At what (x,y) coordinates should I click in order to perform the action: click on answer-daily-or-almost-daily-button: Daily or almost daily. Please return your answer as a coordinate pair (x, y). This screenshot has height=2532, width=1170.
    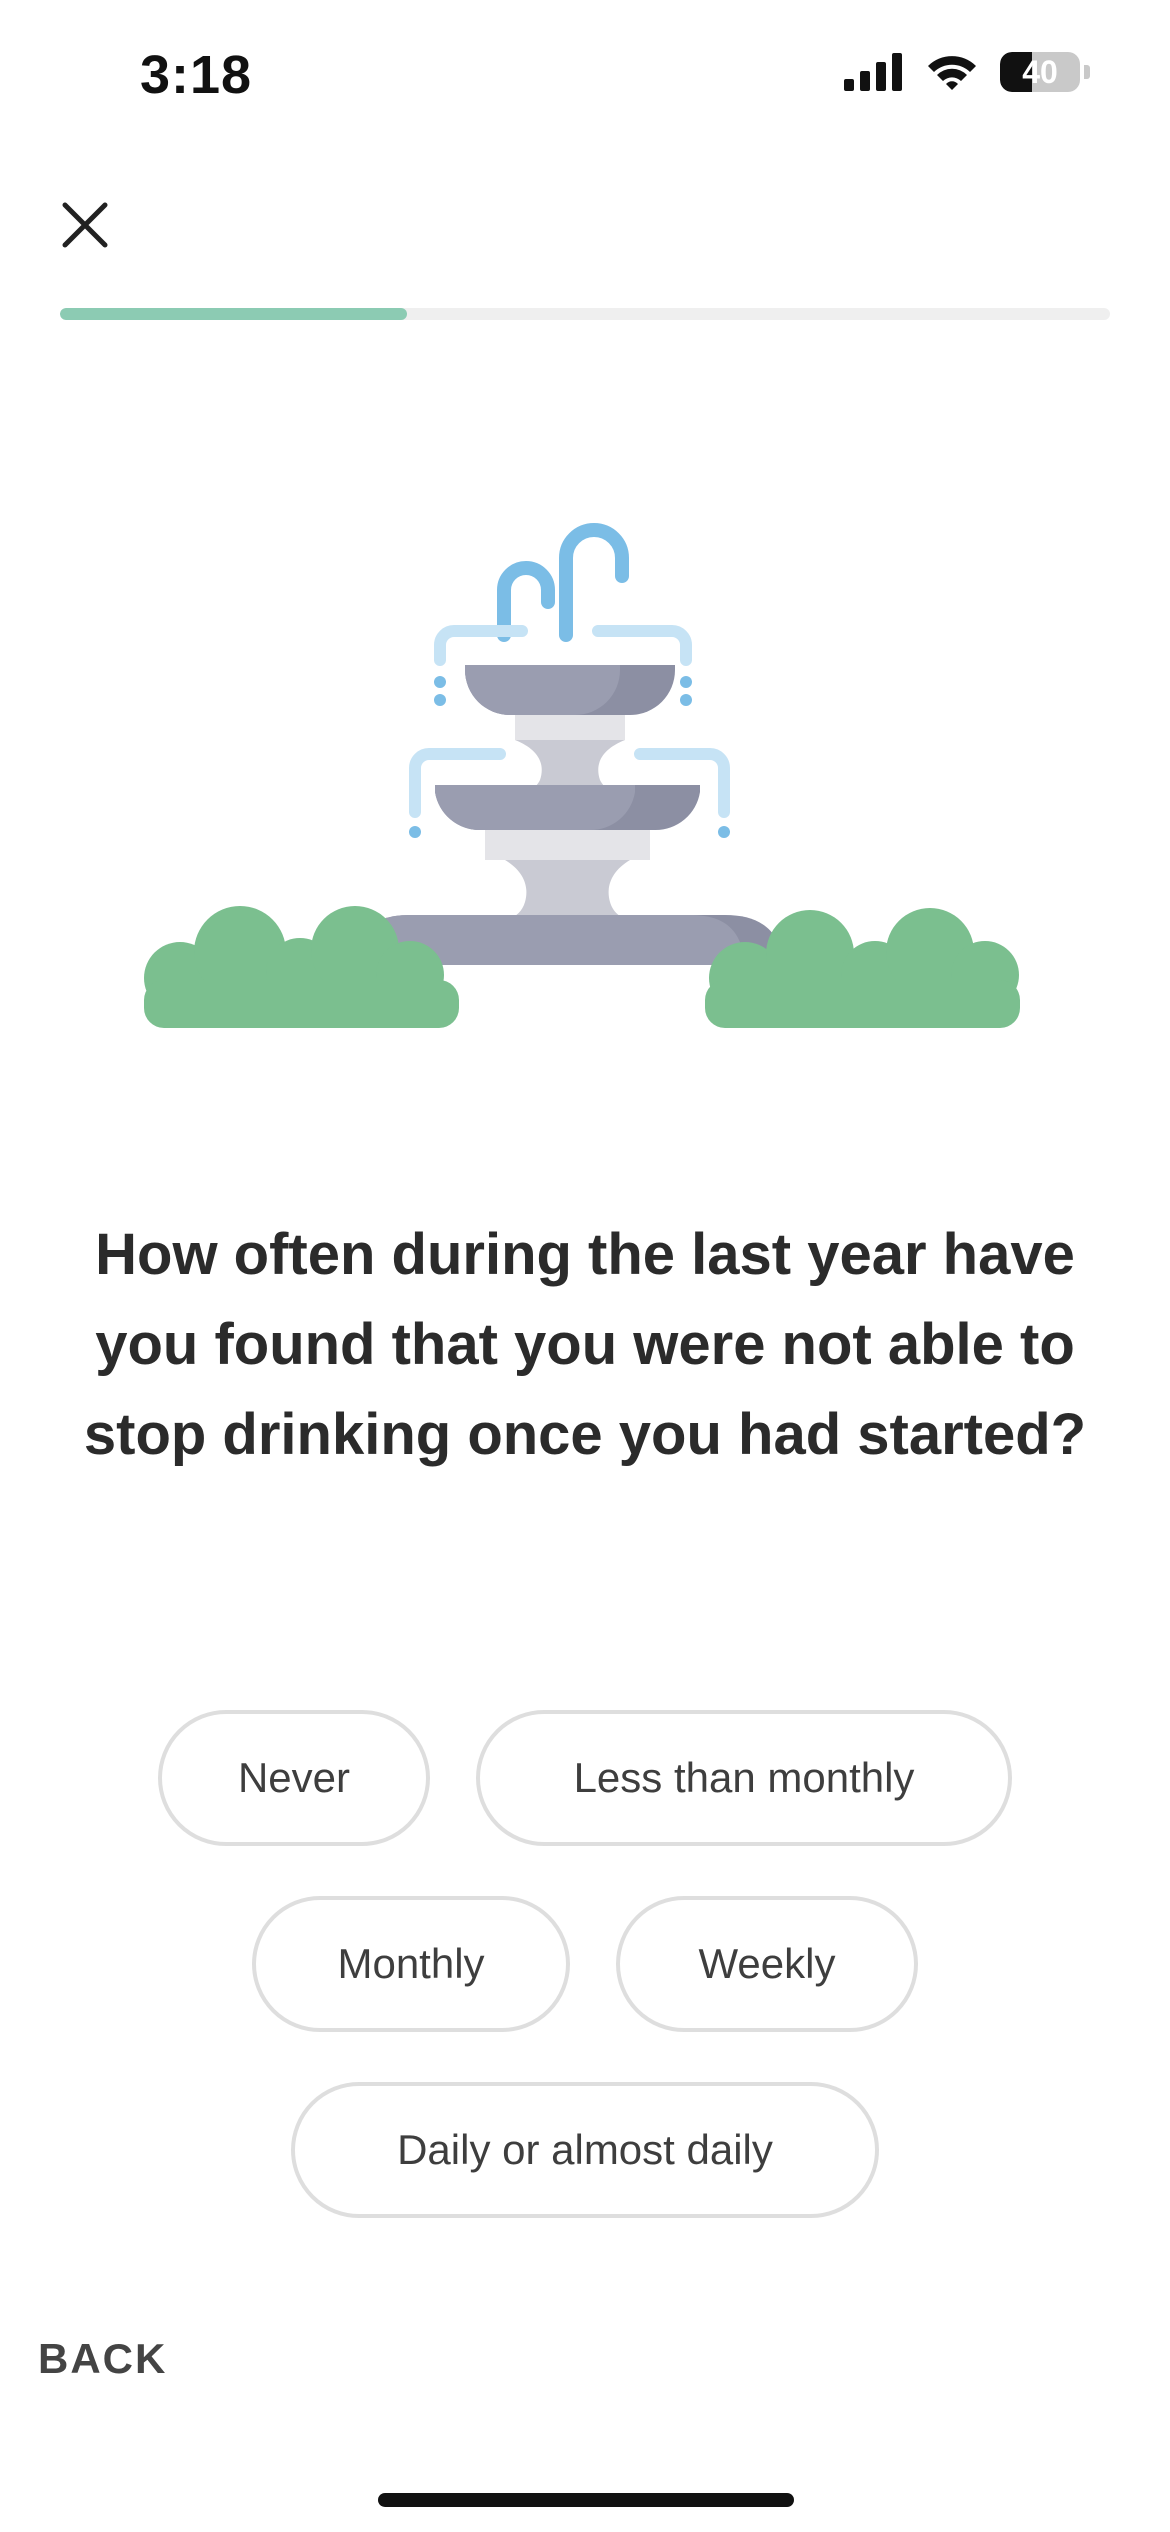
    Looking at the image, I should click on (585, 2150).